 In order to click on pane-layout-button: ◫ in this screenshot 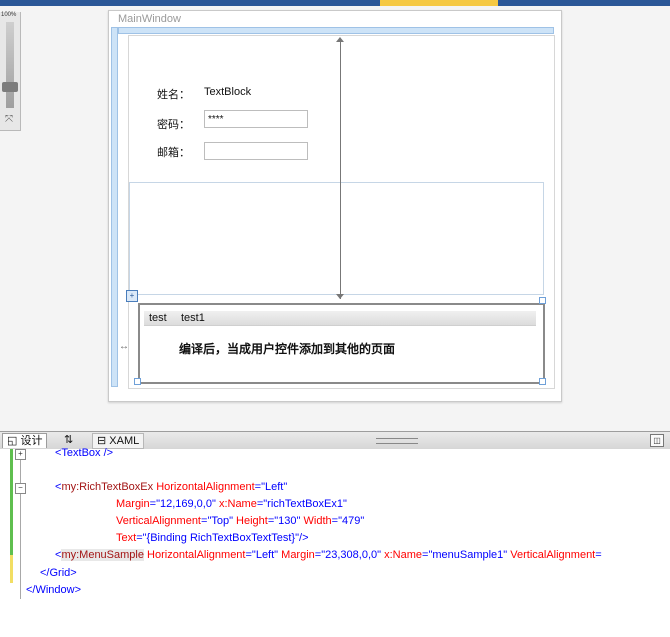, I will do `click(657, 440)`.